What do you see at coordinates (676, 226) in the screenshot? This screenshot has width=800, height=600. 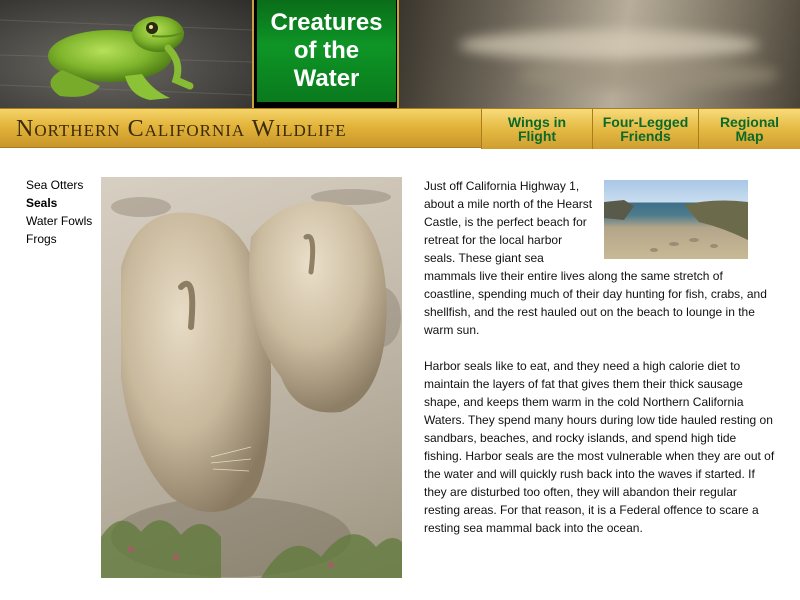 I see `beach-illustration` at bounding box center [676, 226].